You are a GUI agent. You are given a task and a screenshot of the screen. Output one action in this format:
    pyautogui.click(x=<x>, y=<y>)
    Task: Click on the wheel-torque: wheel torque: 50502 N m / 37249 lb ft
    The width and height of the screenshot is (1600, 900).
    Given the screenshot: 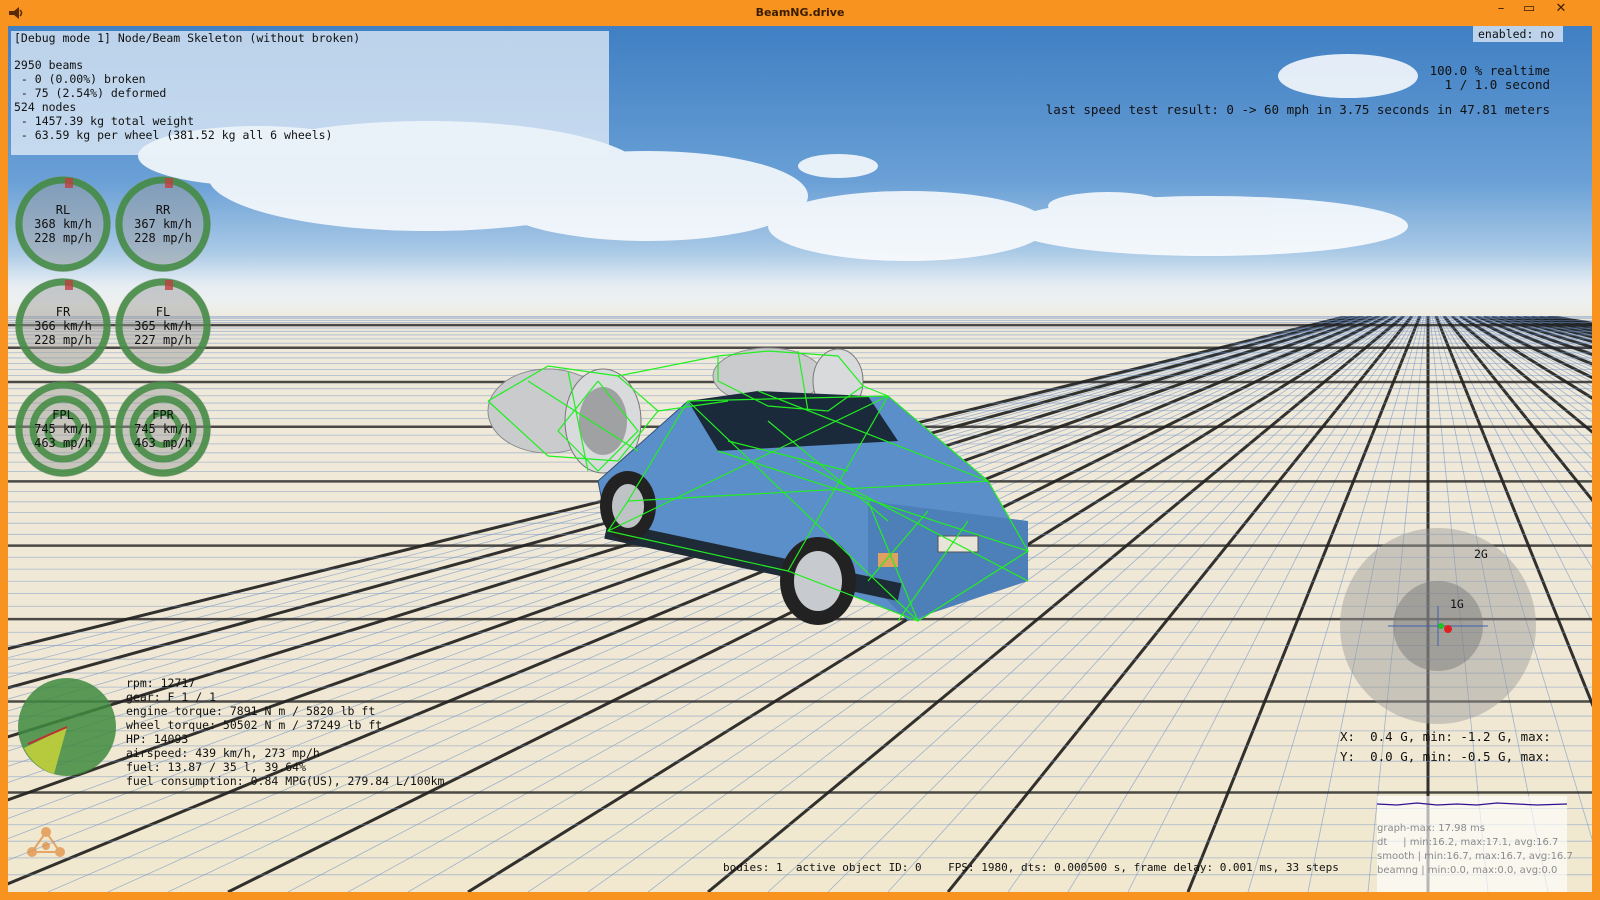 What is the action you would take?
    pyautogui.click(x=254, y=725)
    